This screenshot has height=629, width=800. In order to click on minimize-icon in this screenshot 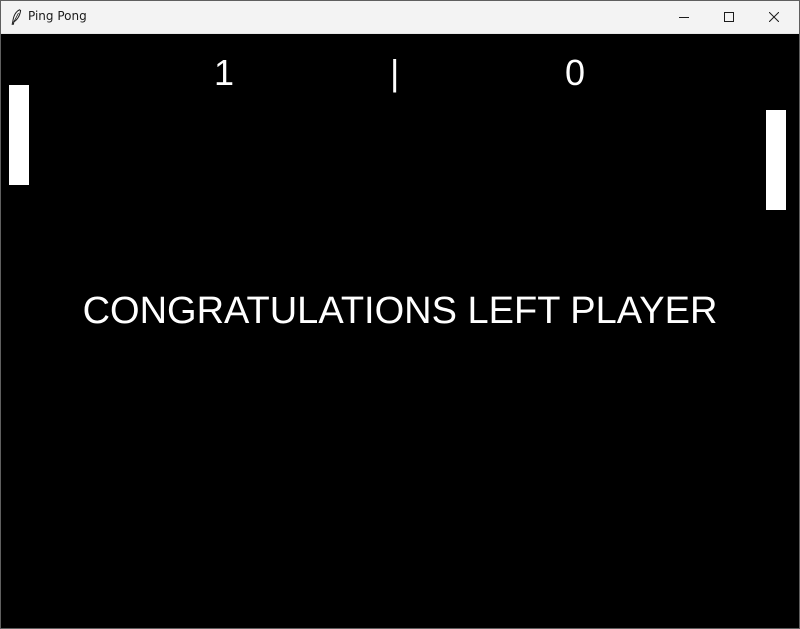, I will do `click(684, 17)`.